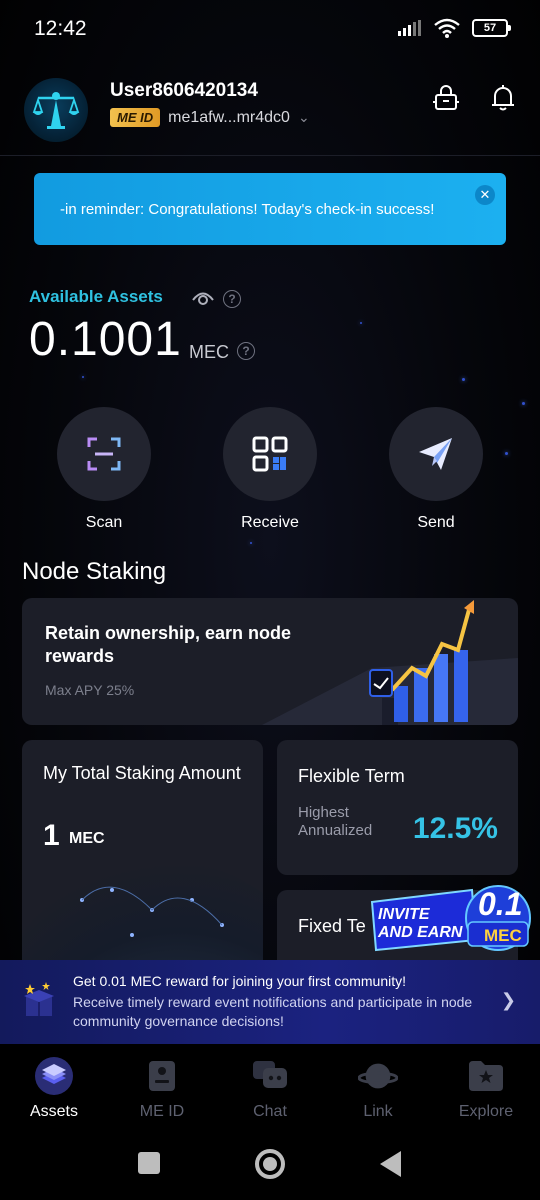 The image size is (540, 1200). I want to click on flexible-term-title: Flexible Term, so click(351, 776).